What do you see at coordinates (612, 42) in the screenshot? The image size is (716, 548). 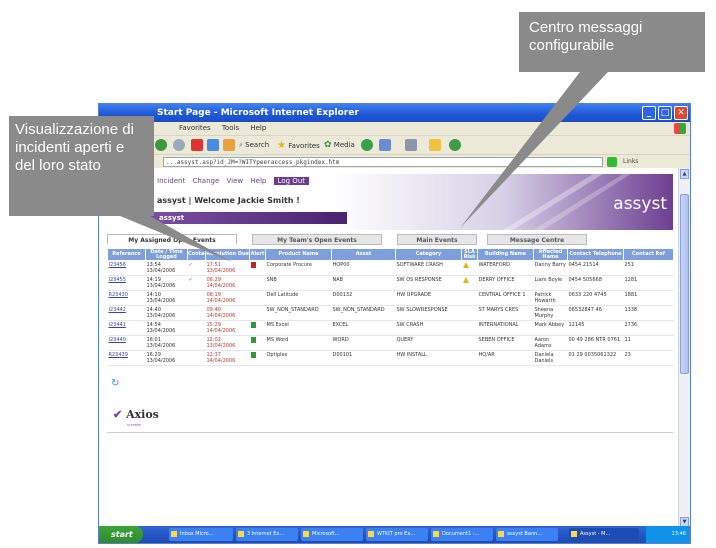 I see `callout-message-centre: Centro messaggi configurabile` at bounding box center [612, 42].